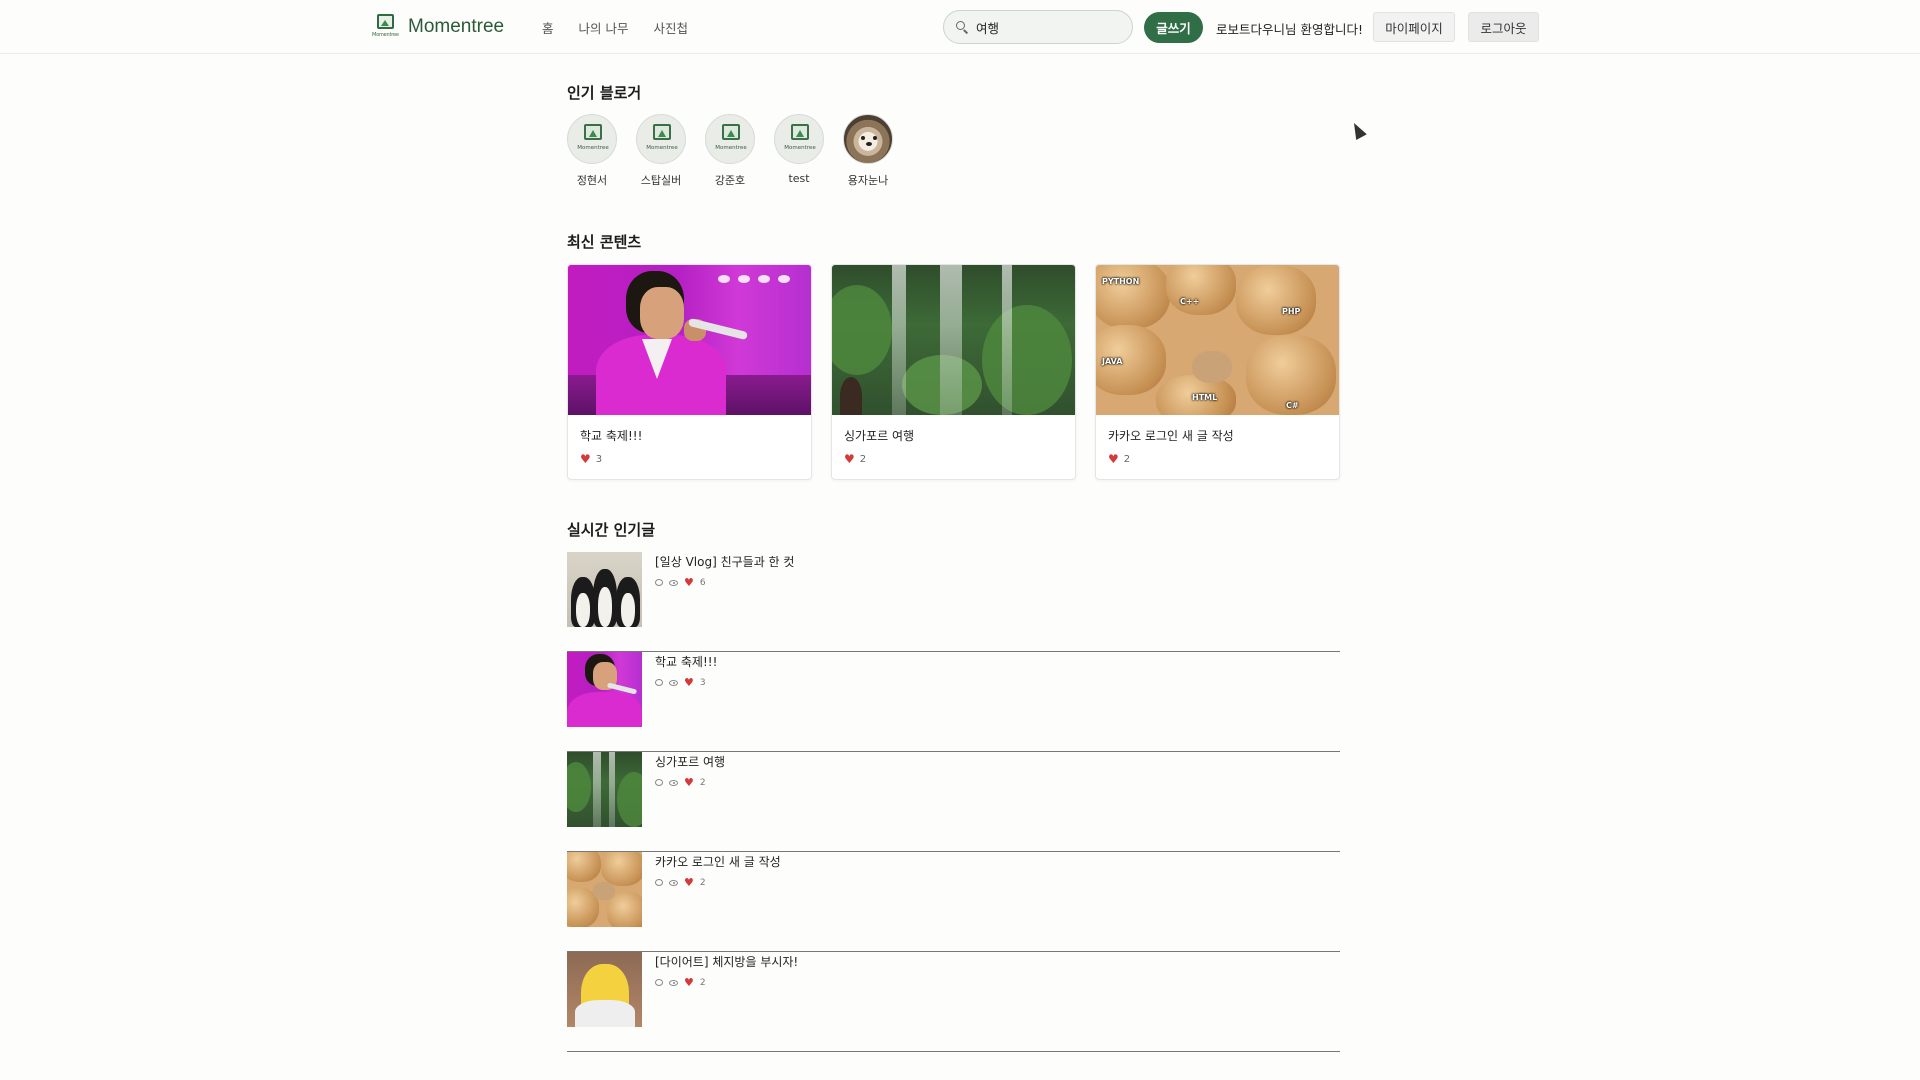 This screenshot has height=1080, width=1920. I want to click on post-title: 학교 축제!!!, so click(686, 662).